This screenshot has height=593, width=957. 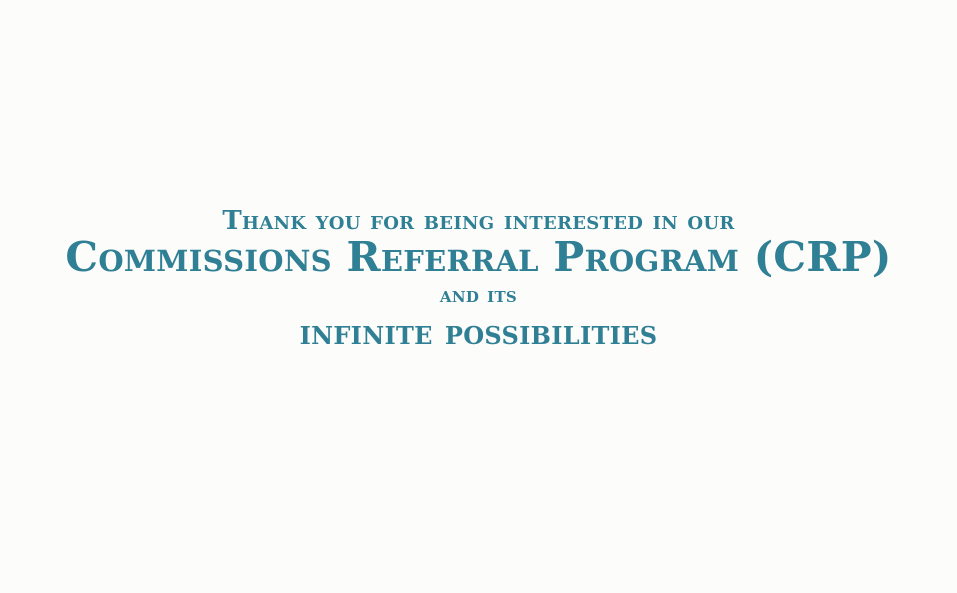 I want to click on program-title: Commissions Referral Program (CRP), so click(x=478, y=257).